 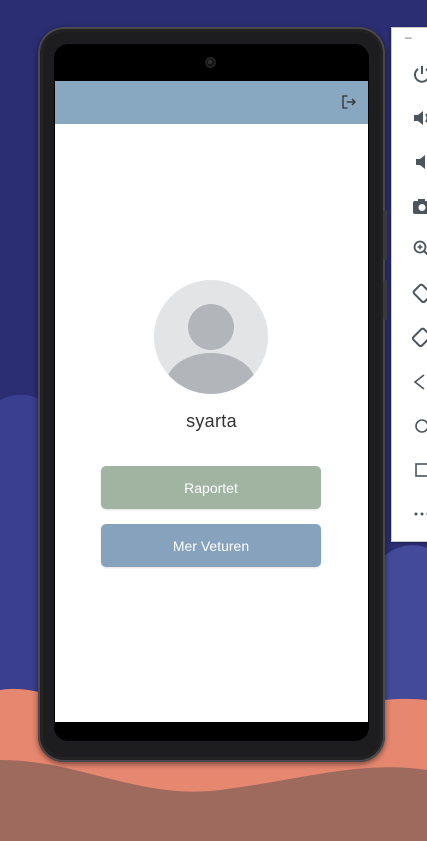 What do you see at coordinates (419, 337) in the screenshot?
I see `rotate-right-icon` at bounding box center [419, 337].